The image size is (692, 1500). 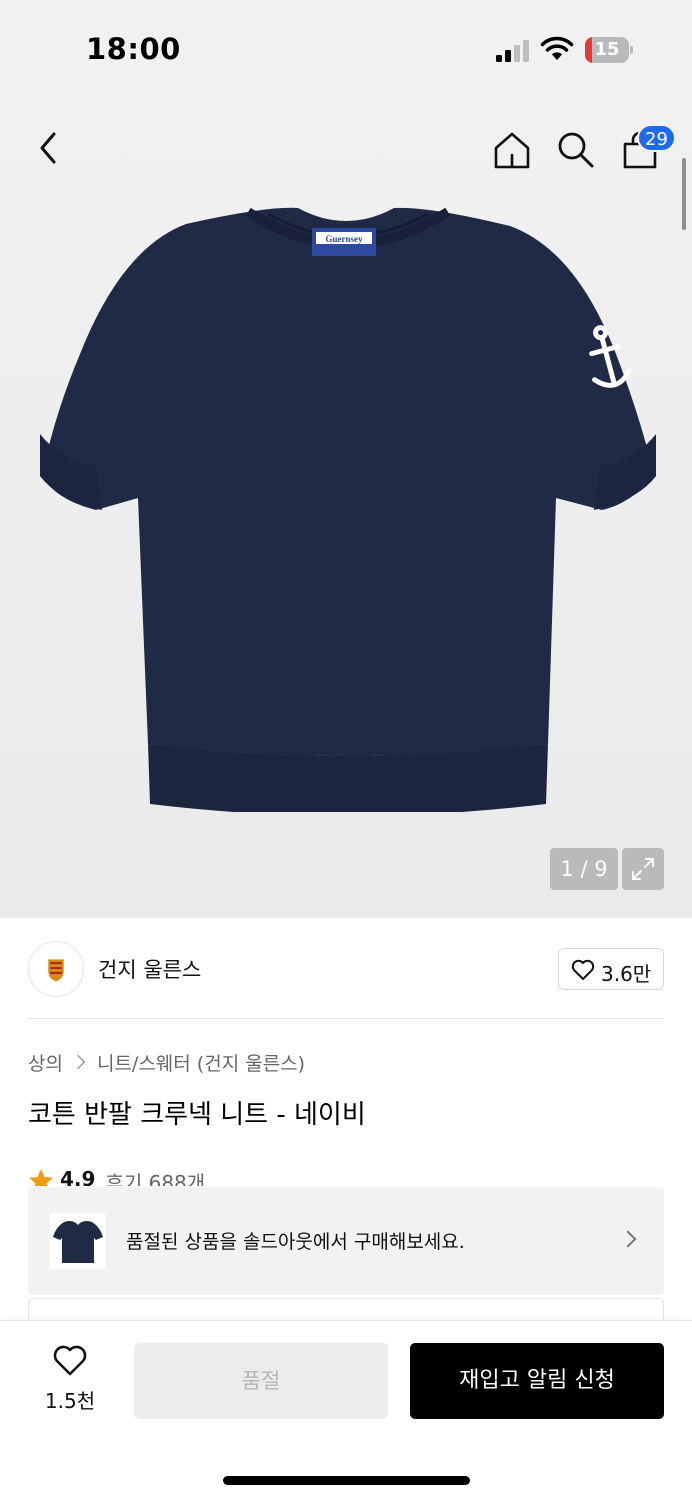 I want to click on brand-name: 건지 울른스, so click(x=149, y=969).